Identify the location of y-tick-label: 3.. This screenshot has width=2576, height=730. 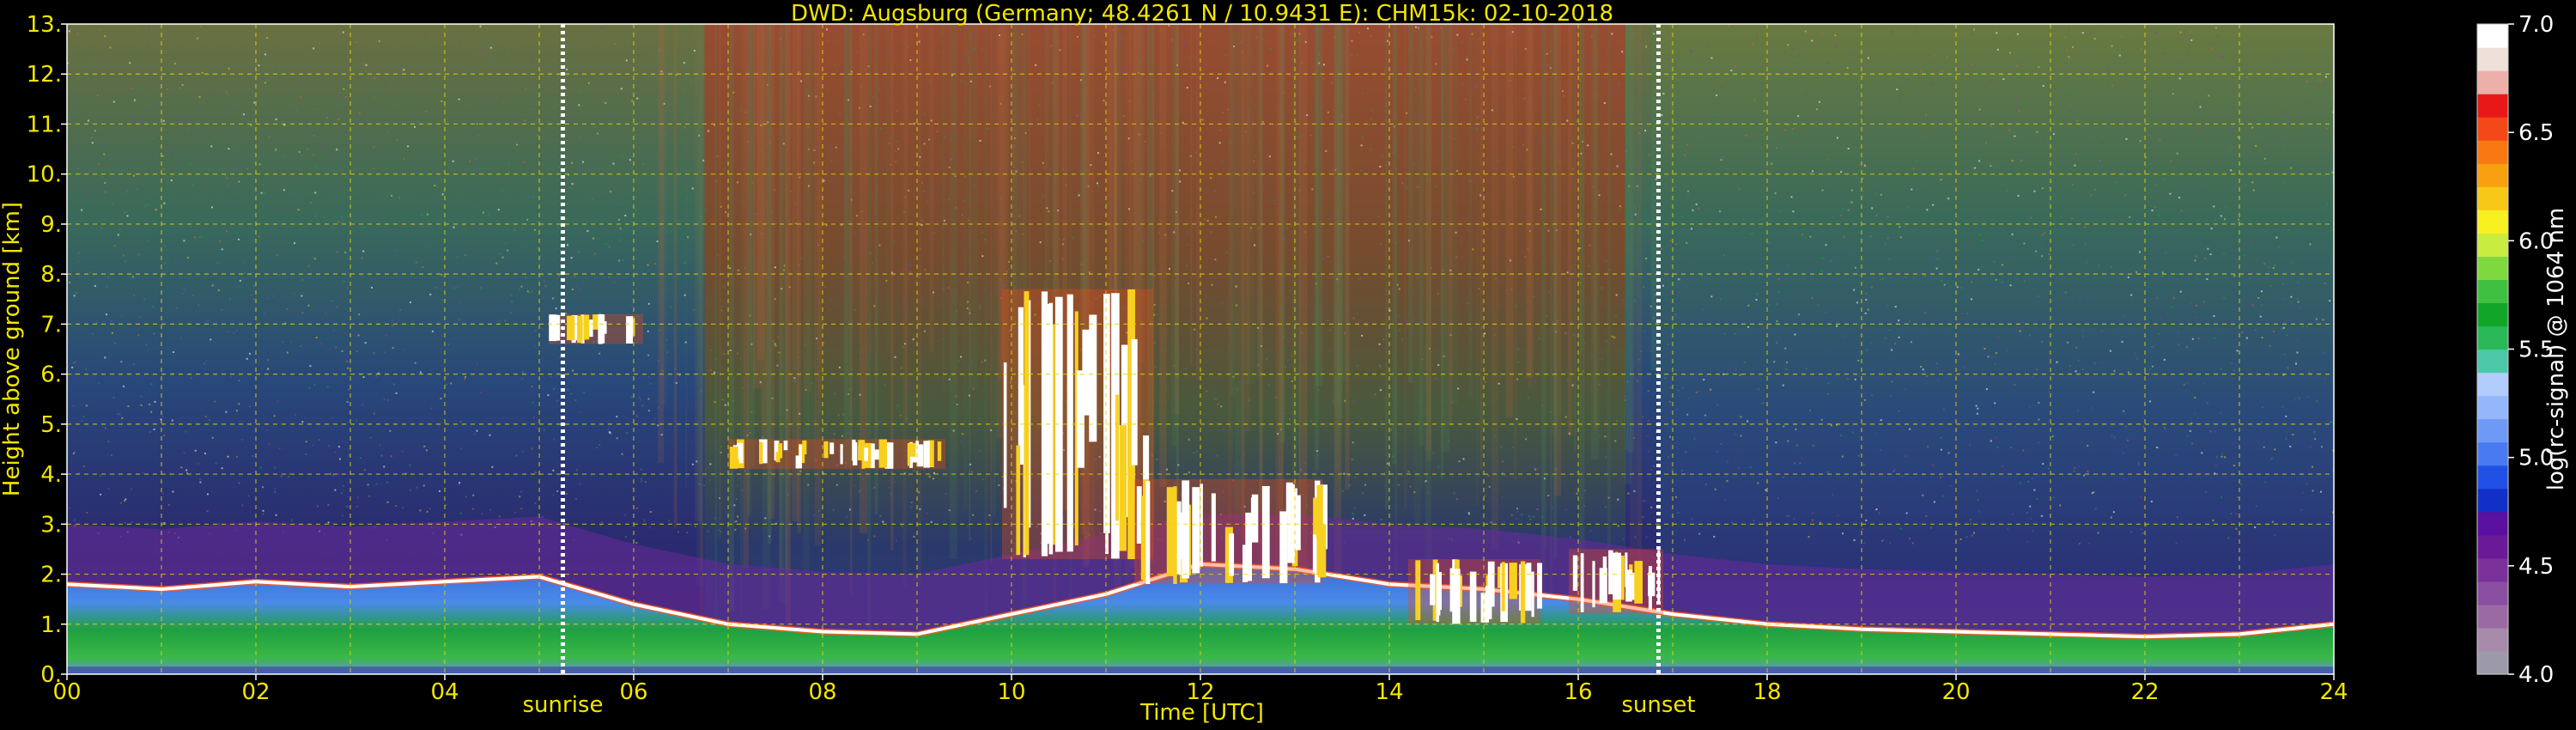
(51, 525).